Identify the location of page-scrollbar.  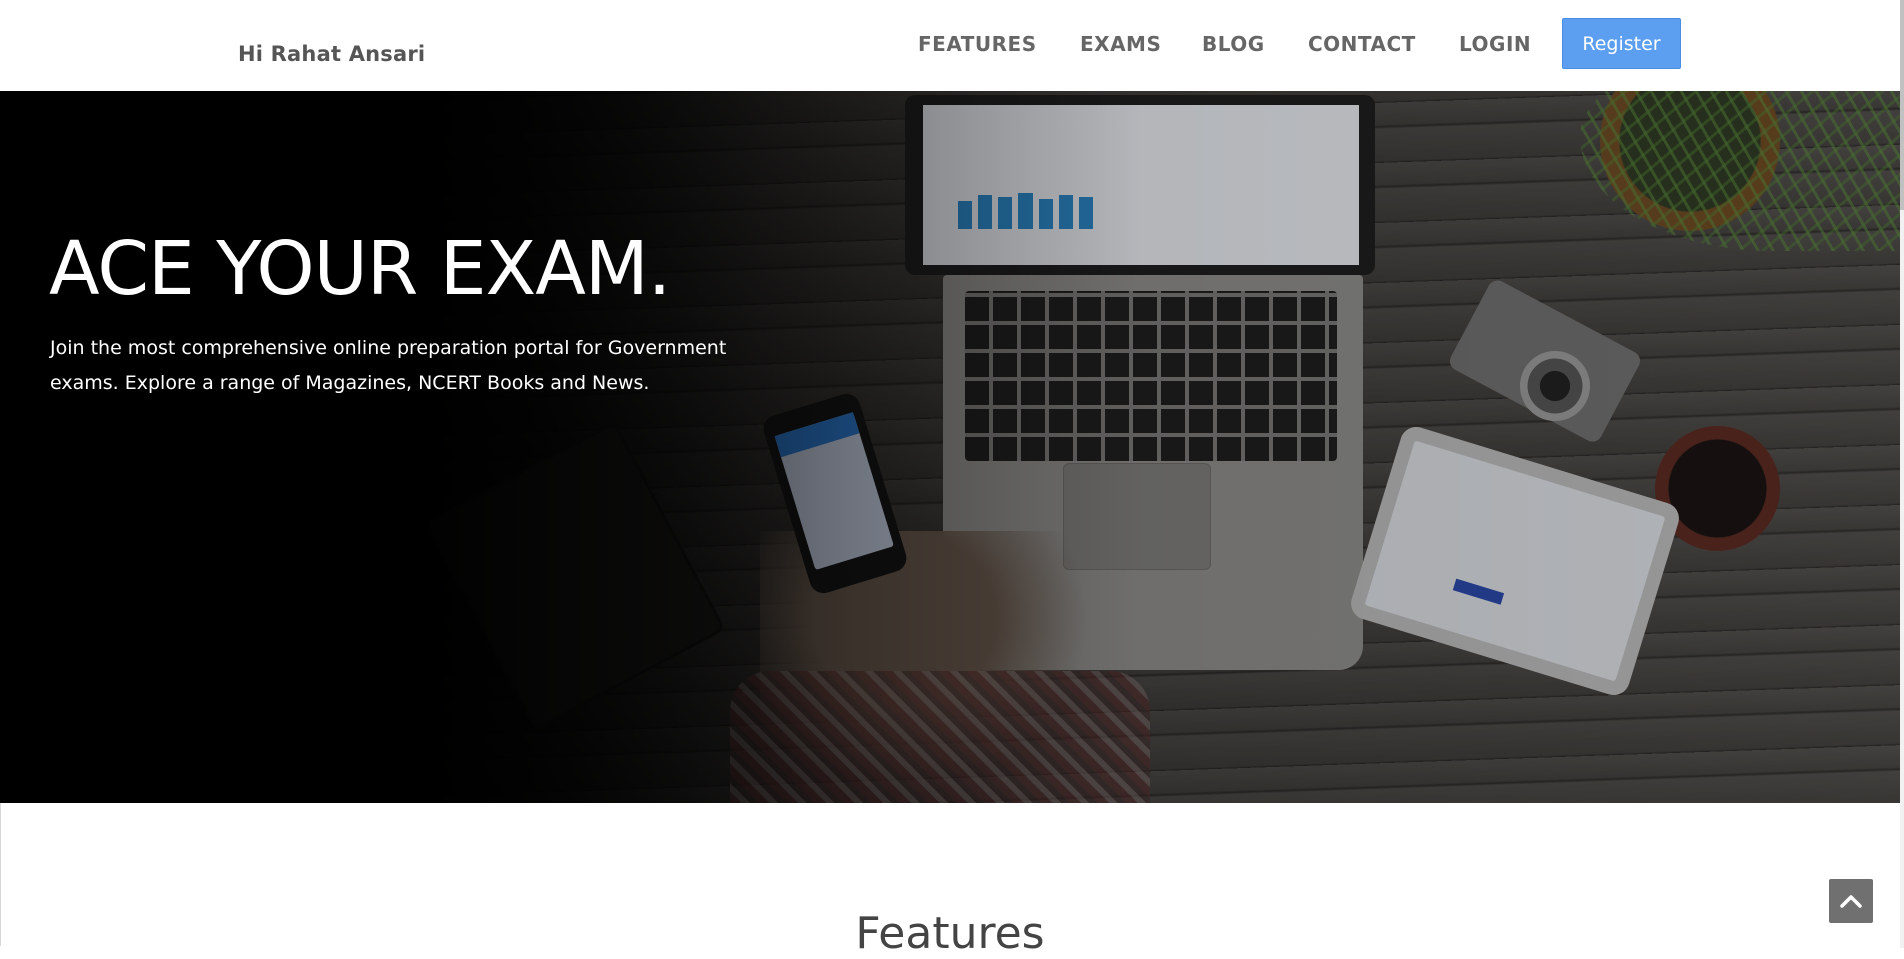
(1902, 474).